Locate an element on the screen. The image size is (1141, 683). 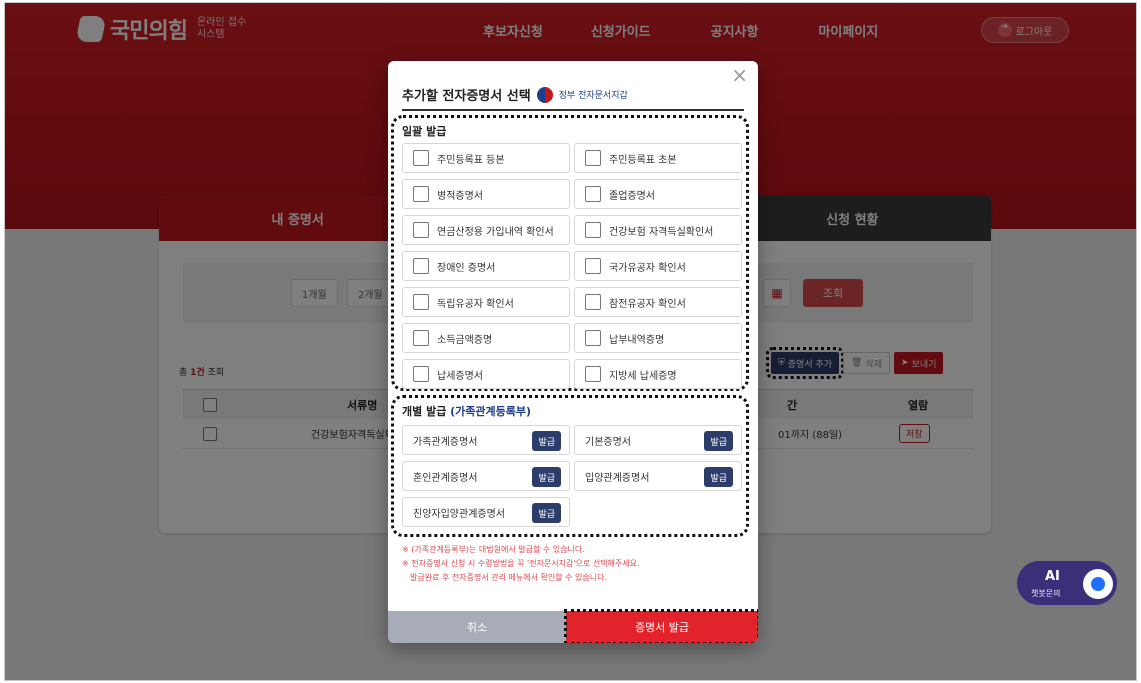
doc-label: 참전유공자 확인서 is located at coordinates (647, 304).